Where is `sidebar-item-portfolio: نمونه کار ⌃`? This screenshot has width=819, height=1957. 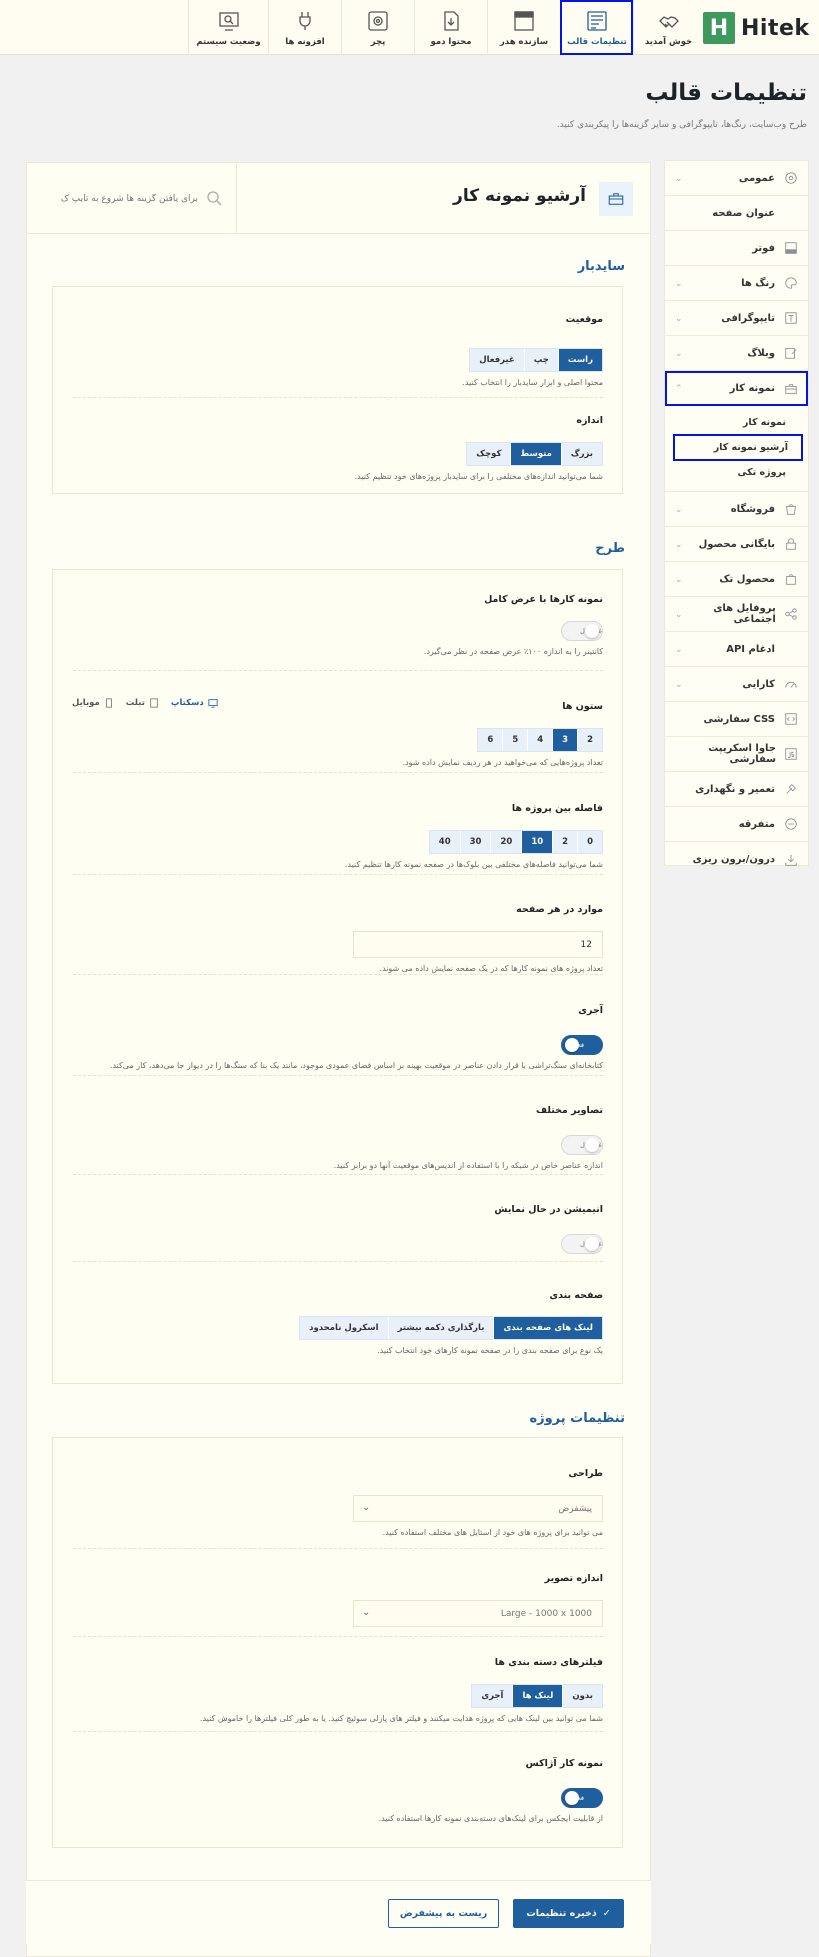
sidebar-item-portfolio: نمونه کار ⌃ is located at coordinates (736, 388).